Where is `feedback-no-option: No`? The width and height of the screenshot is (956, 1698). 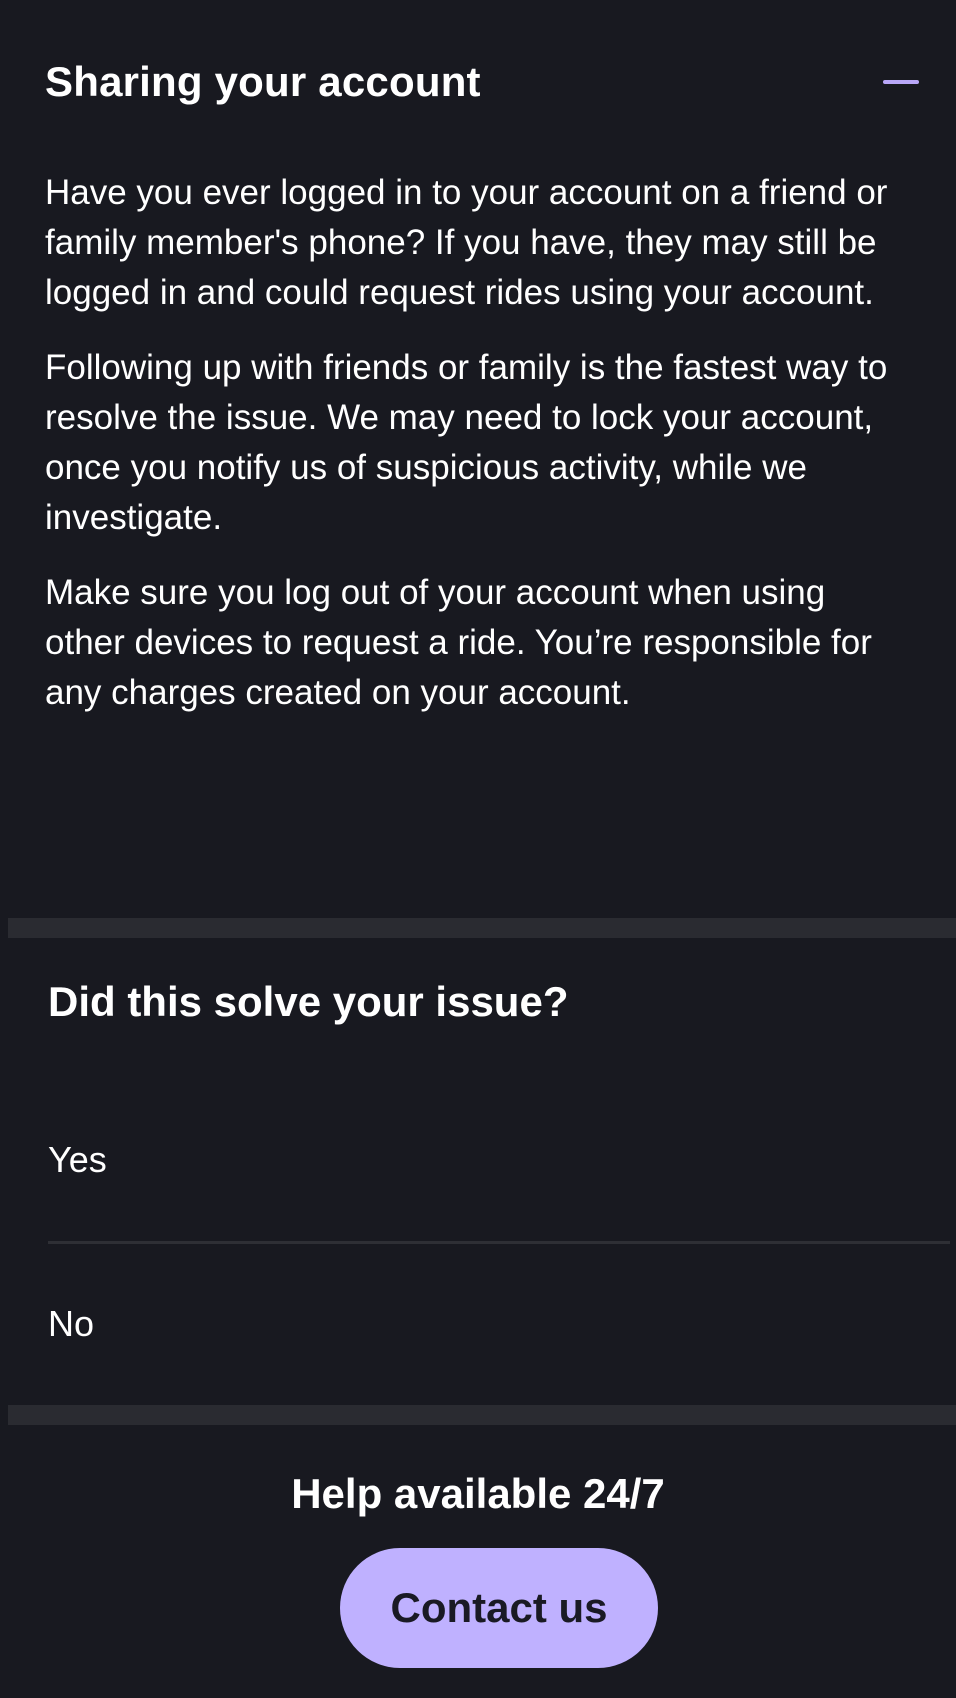
feedback-no-option: No is located at coordinates (498, 1324).